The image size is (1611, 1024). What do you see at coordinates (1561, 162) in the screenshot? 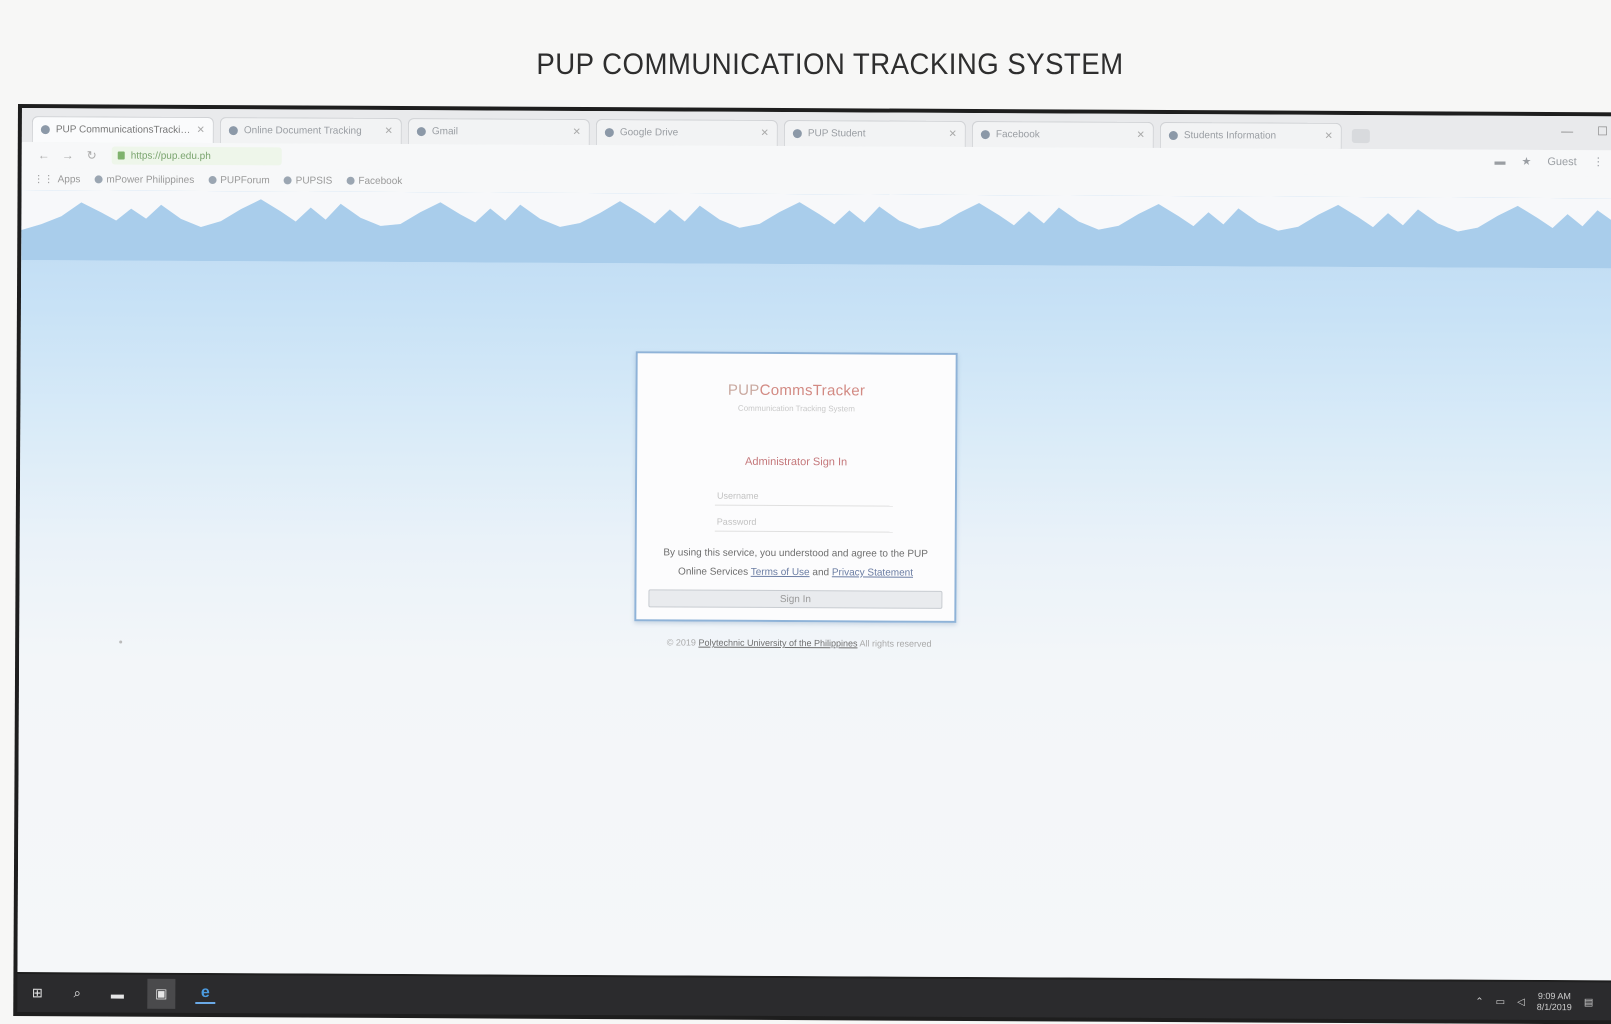
I see `profile-label: Guest` at bounding box center [1561, 162].